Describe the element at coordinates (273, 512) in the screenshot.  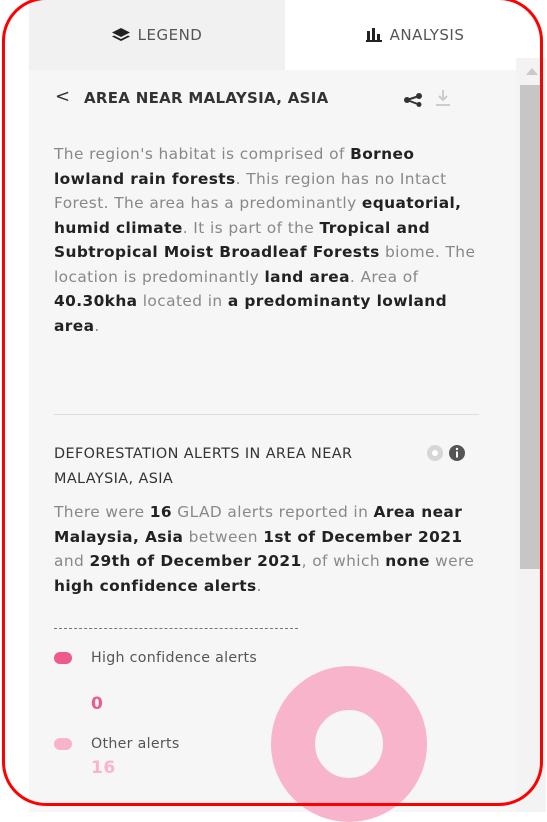
I see `alerts-text: GLAD alerts reported in` at that location.